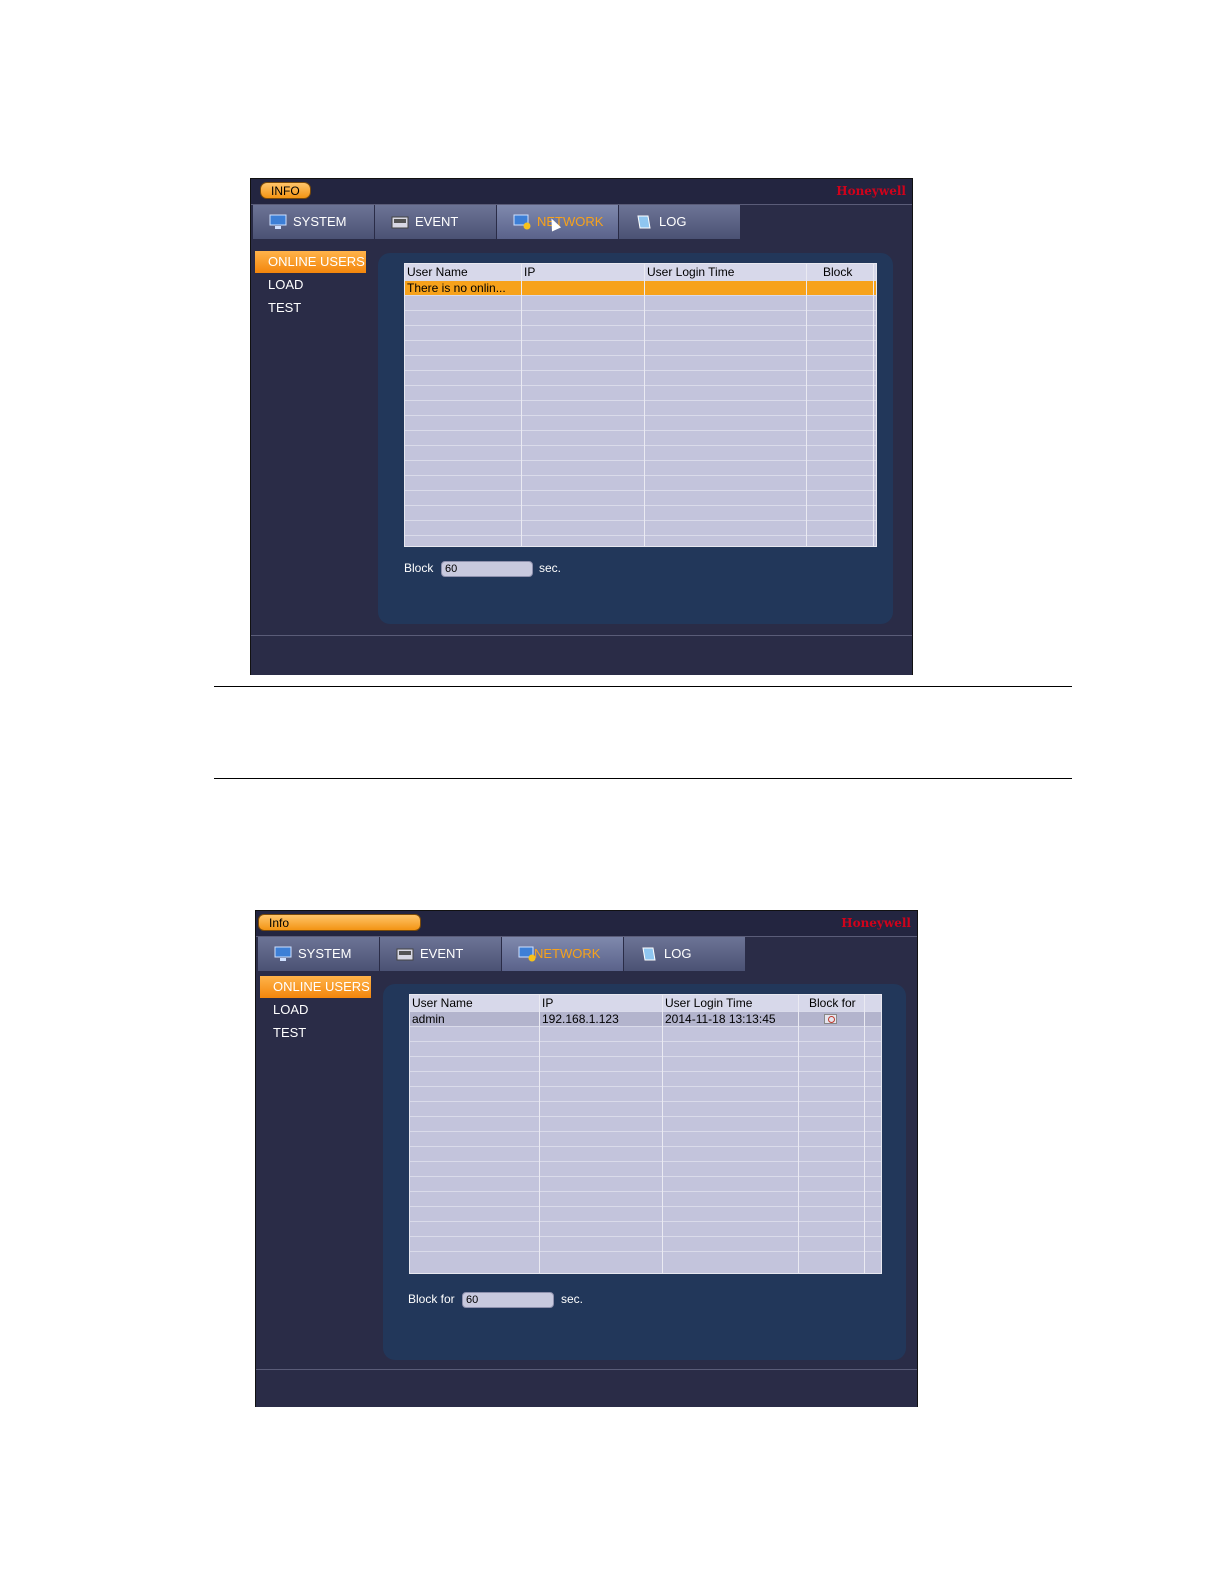 The image size is (1224, 1584). What do you see at coordinates (645, 1003) in the screenshot?
I see `table-header: User Name IP User Login Time Block for` at bounding box center [645, 1003].